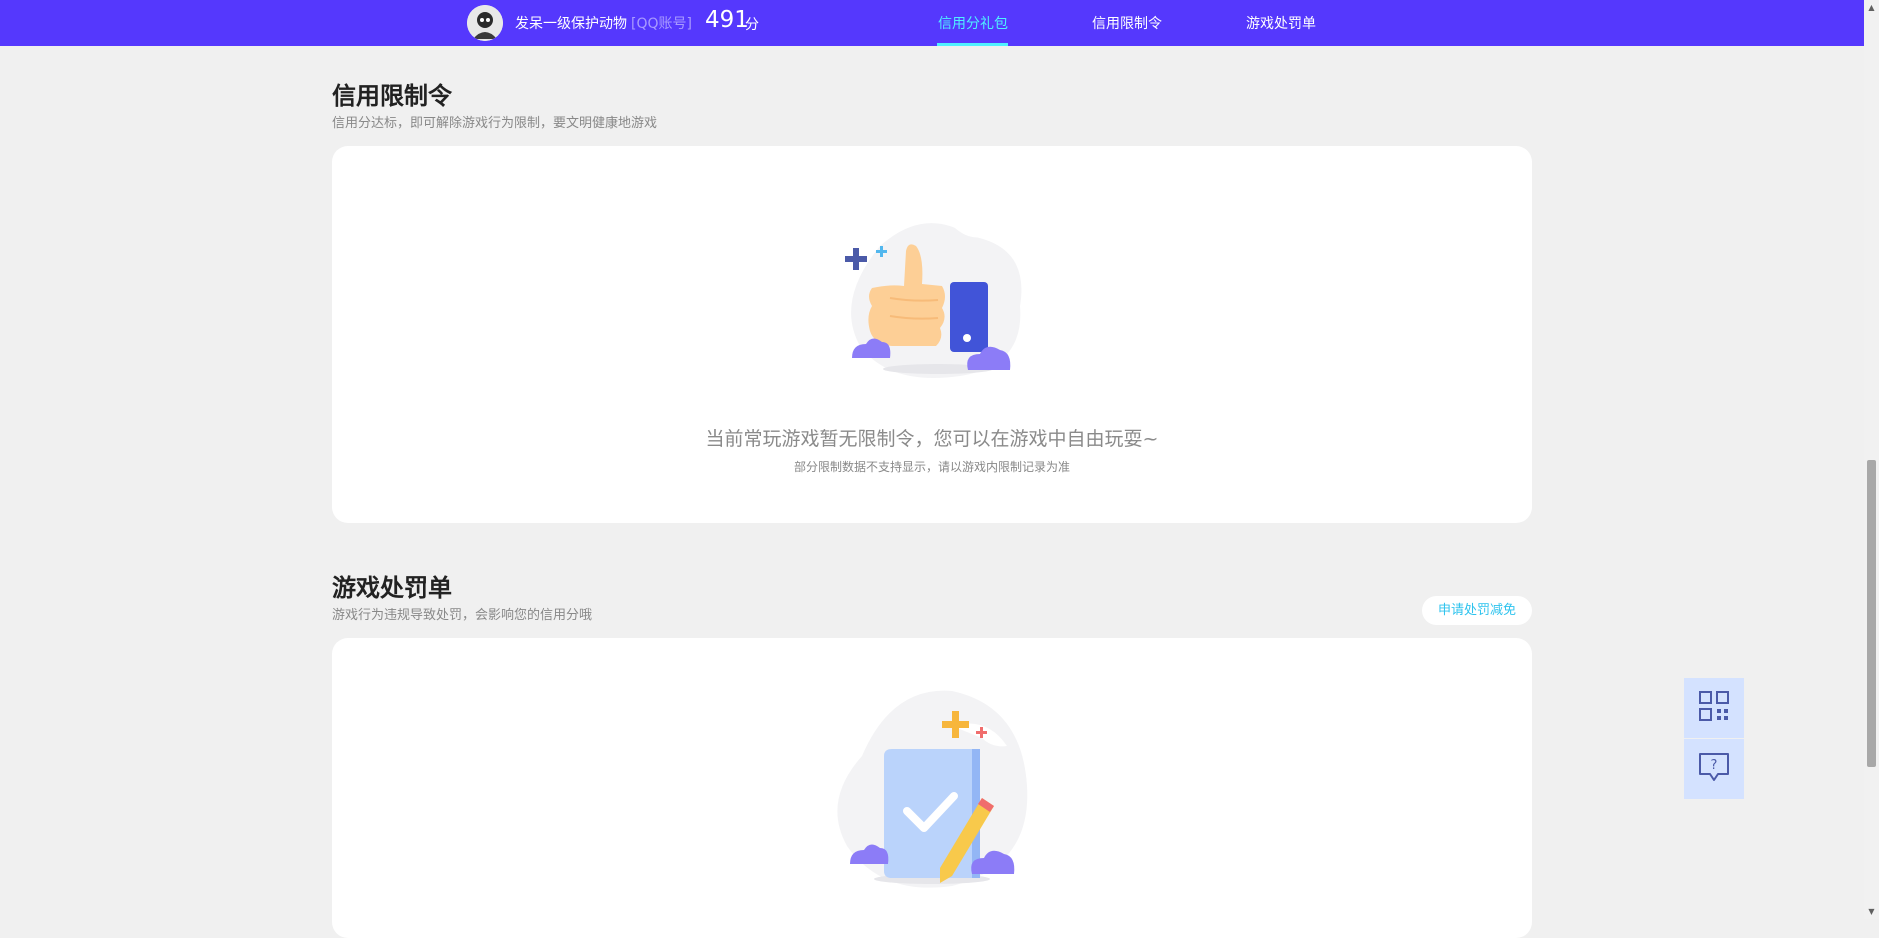 The height and width of the screenshot is (938, 1879). What do you see at coordinates (973, 23) in the screenshot?
I see `tab-credit-gift: 信用分礼包` at bounding box center [973, 23].